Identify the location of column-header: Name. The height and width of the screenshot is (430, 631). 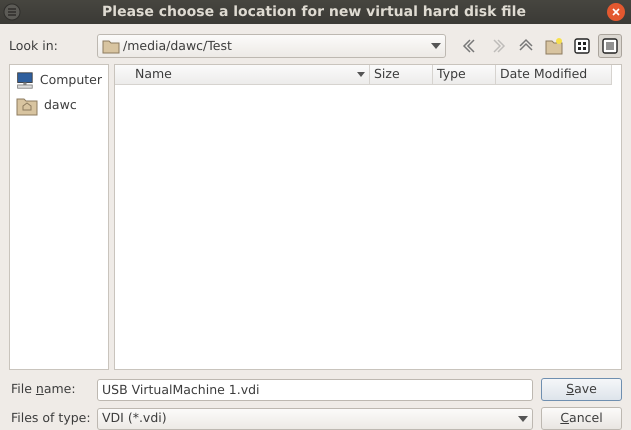
(242, 74).